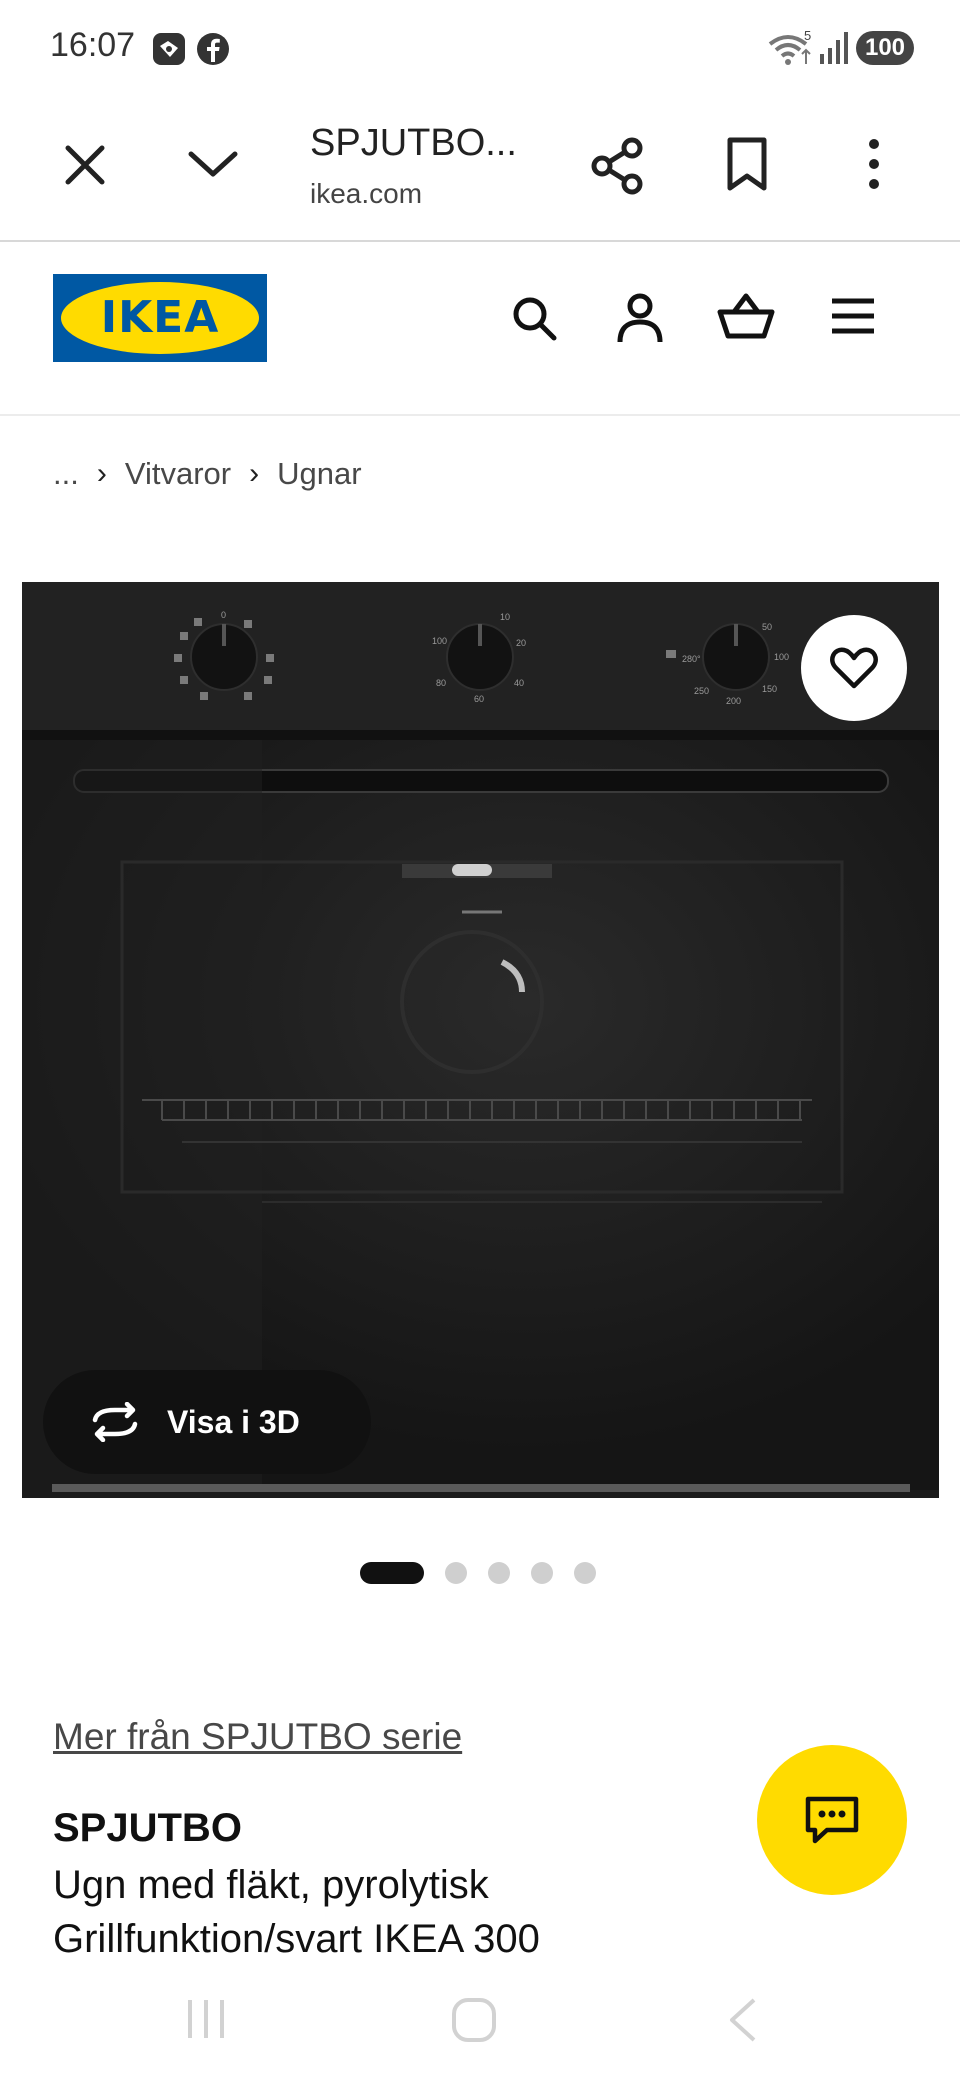  Describe the element at coordinates (519, 683) in the screenshot. I see `dial-2-label-40: 40` at that location.